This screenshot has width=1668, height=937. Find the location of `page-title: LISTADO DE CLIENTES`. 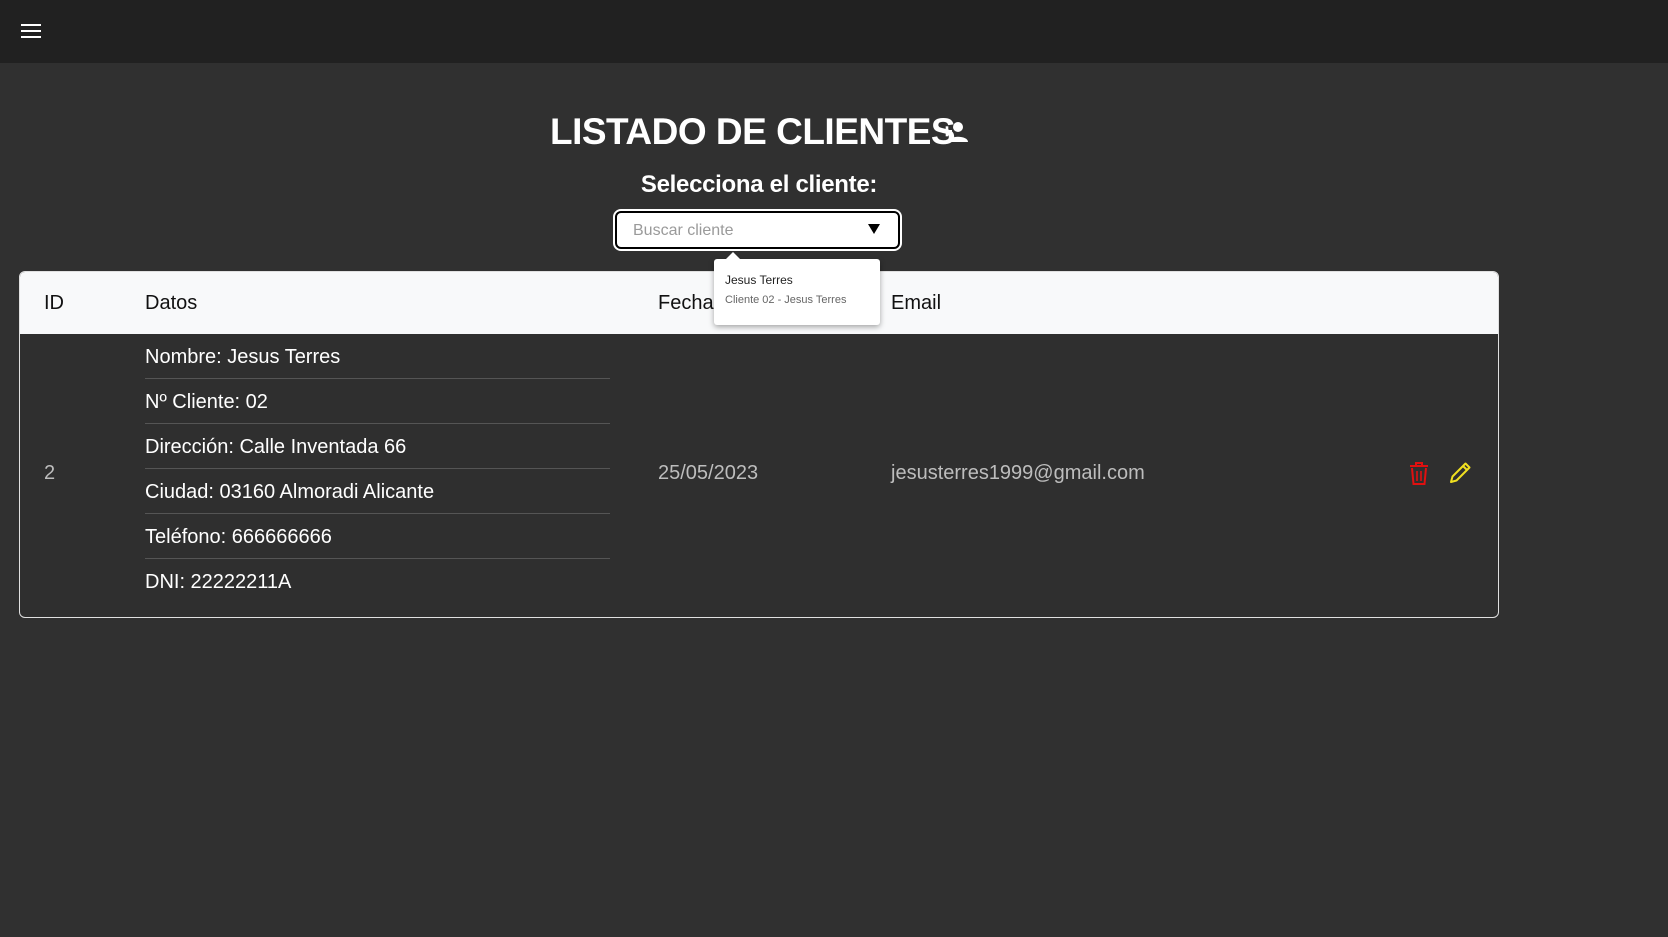

page-title: LISTADO DE CLIENTES is located at coordinates (753, 131).